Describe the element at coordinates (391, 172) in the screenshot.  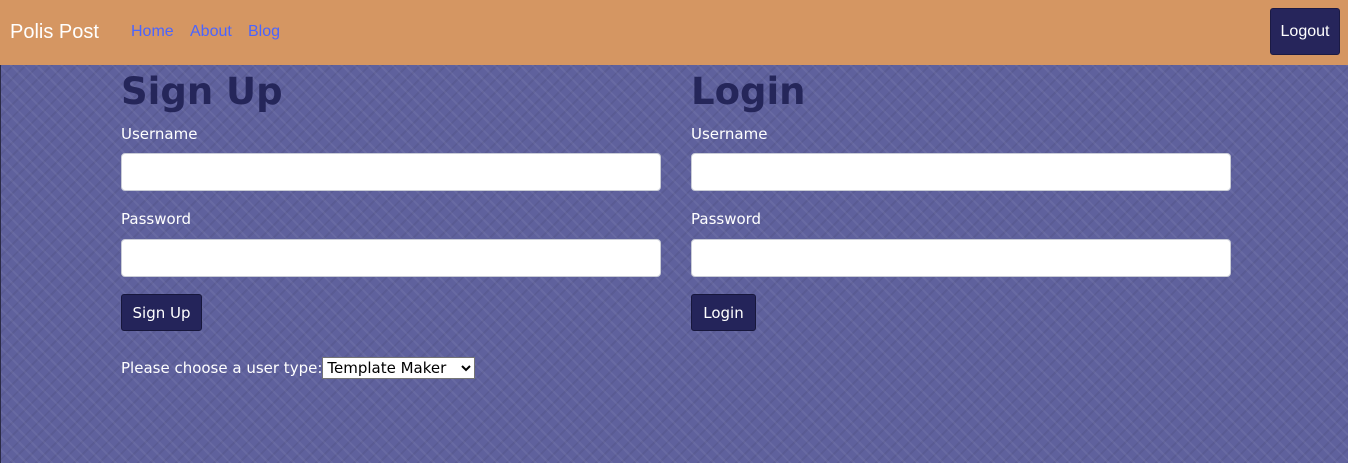
I see `signup-username-input` at that location.